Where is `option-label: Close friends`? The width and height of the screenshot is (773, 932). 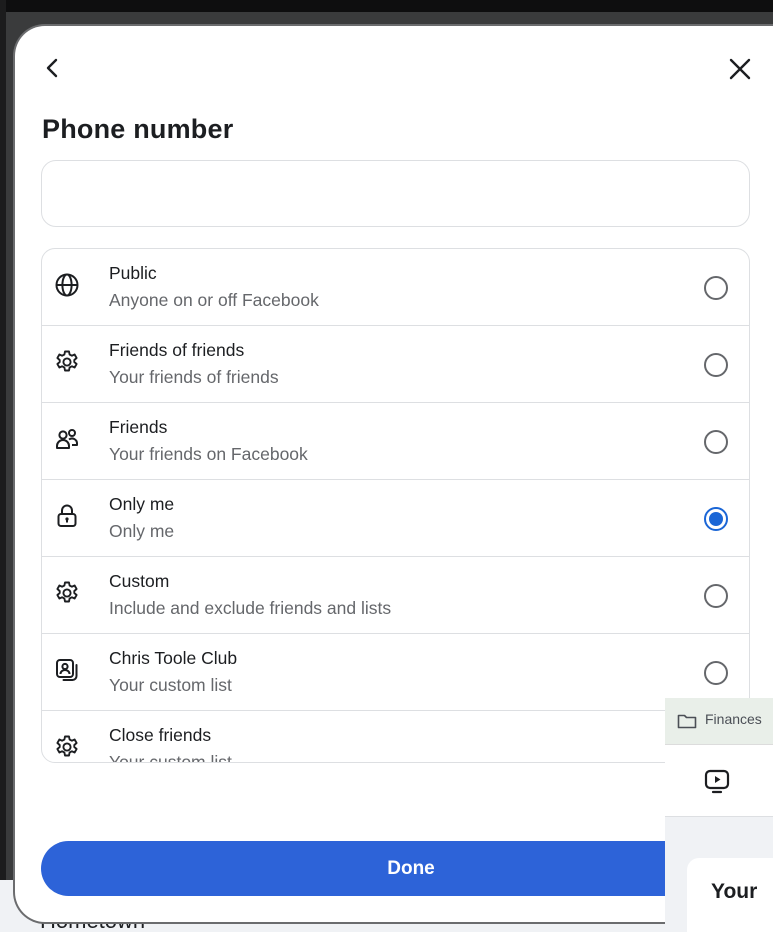 option-label: Close friends is located at coordinates (160, 735).